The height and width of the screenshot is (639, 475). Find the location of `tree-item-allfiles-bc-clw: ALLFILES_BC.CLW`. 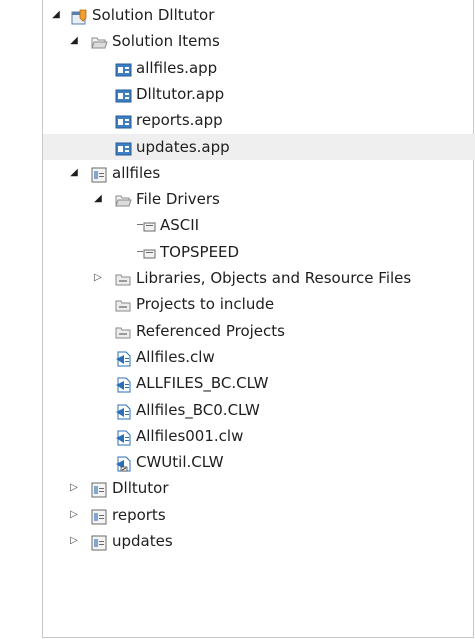

tree-item-allfiles-bc-clw: ALLFILES_BC.CLW is located at coordinates (259, 383).